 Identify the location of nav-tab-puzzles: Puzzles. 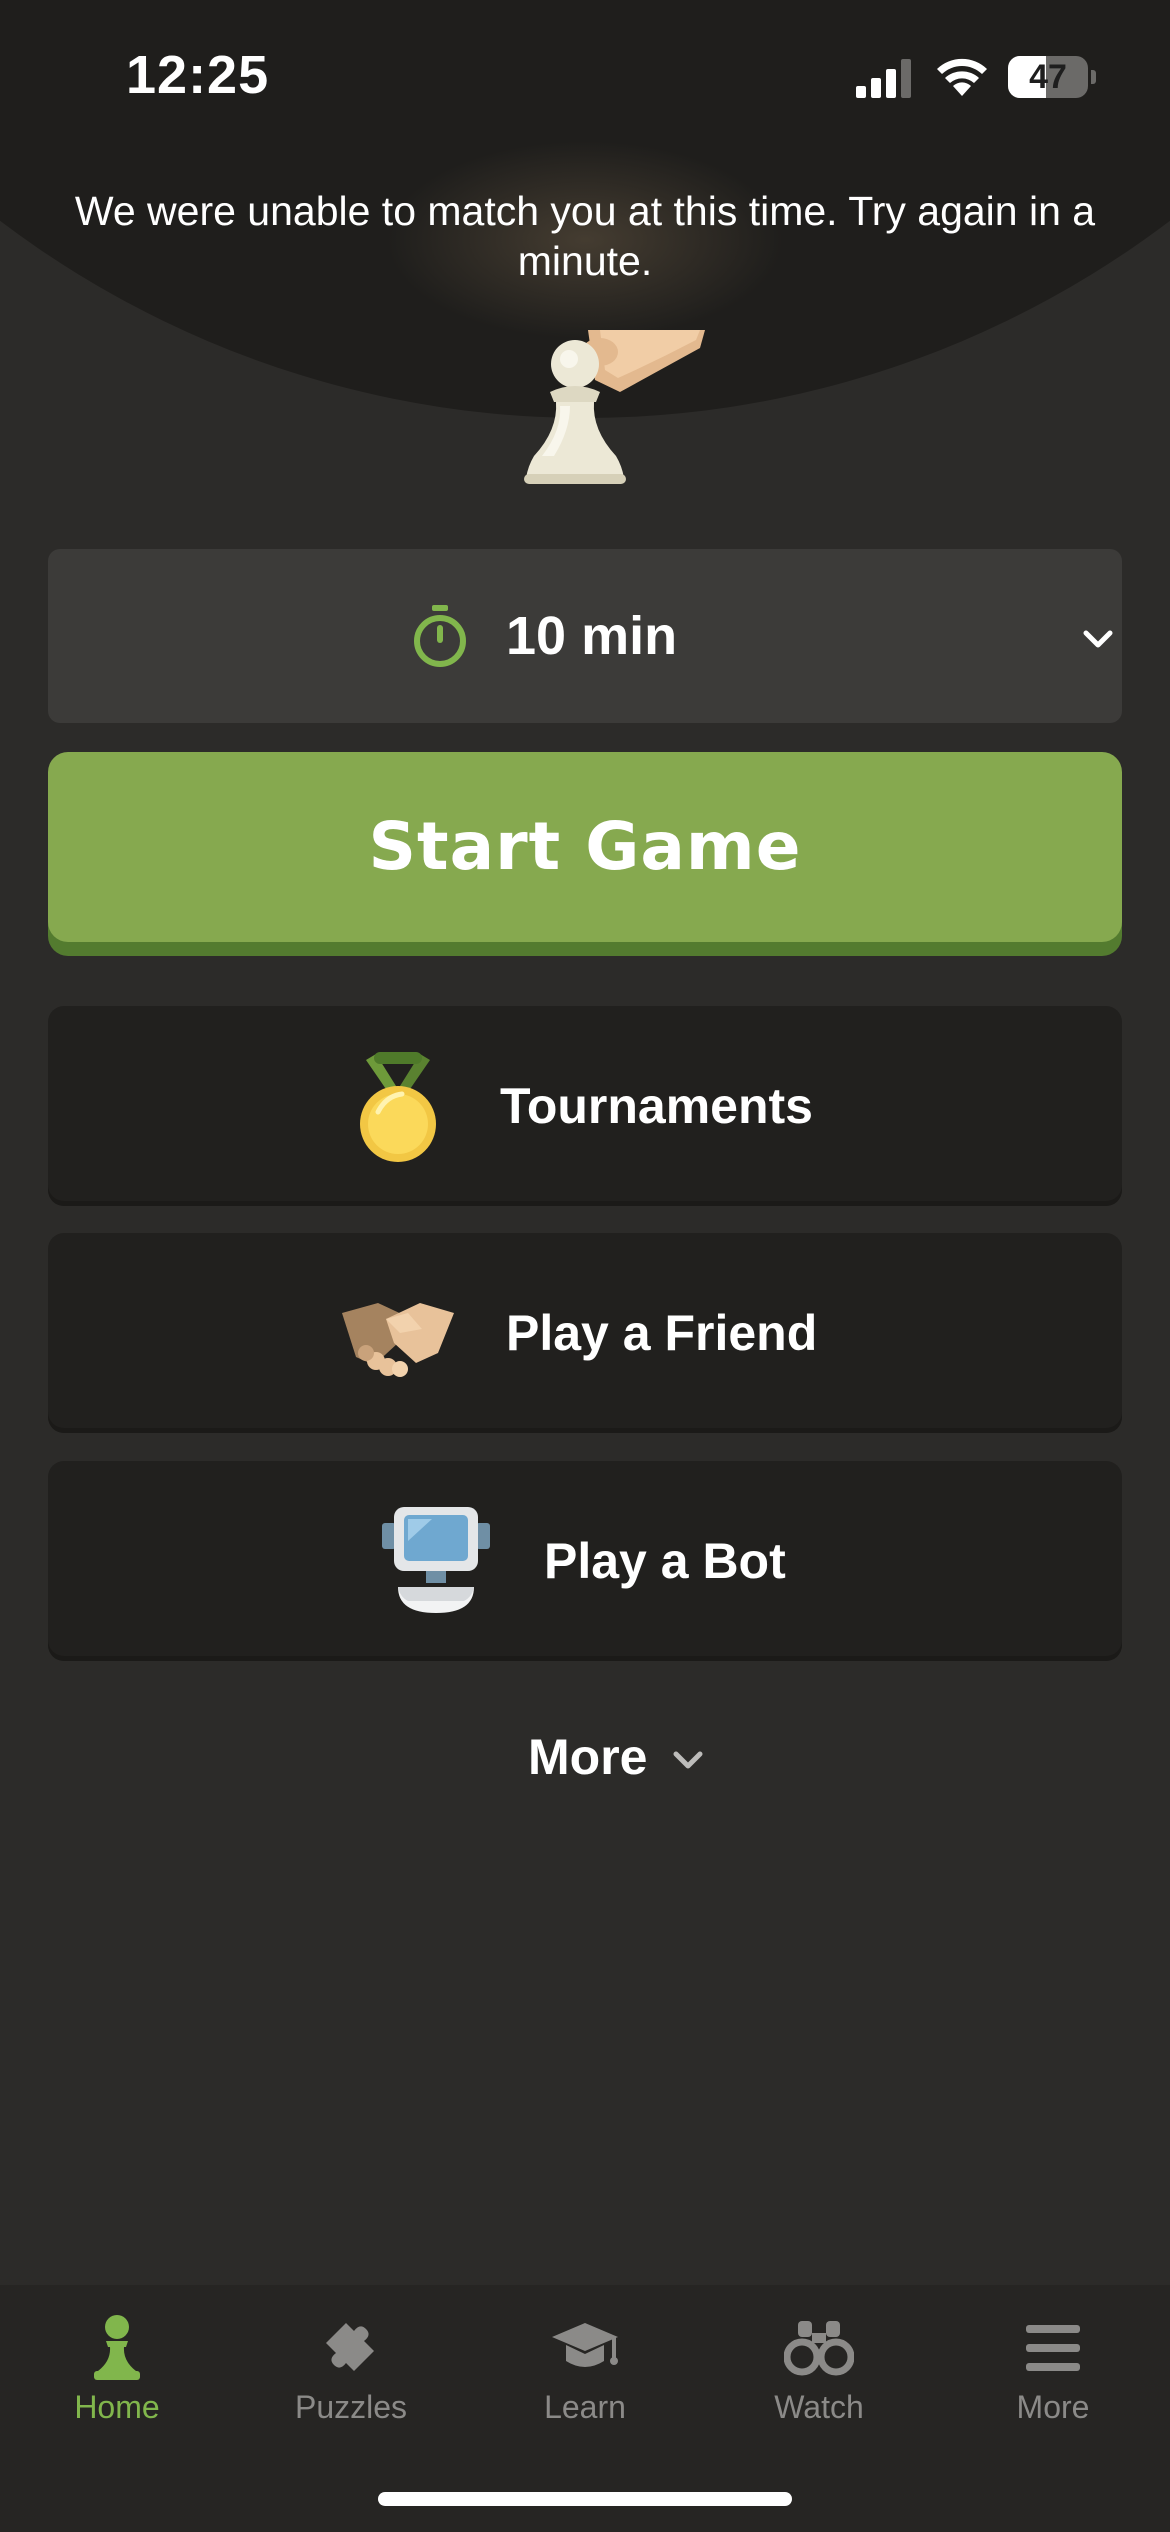
(351, 2365).